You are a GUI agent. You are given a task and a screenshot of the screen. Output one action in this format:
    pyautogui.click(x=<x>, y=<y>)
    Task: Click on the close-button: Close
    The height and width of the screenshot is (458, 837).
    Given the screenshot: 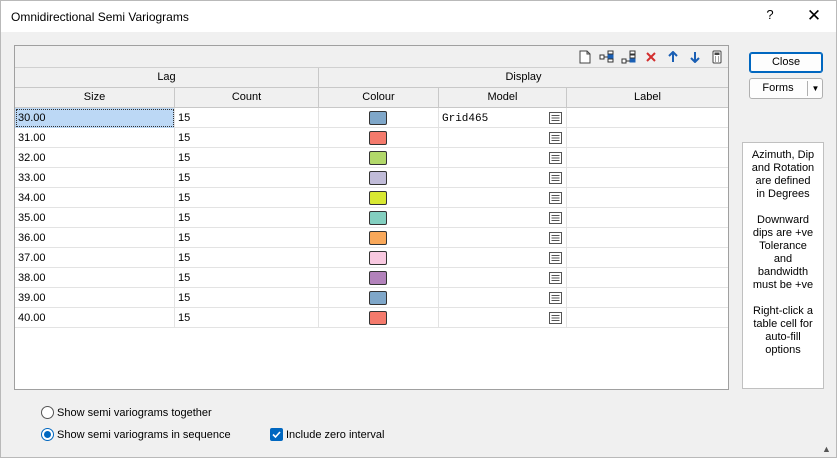 What is the action you would take?
    pyautogui.click(x=786, y=62)
    